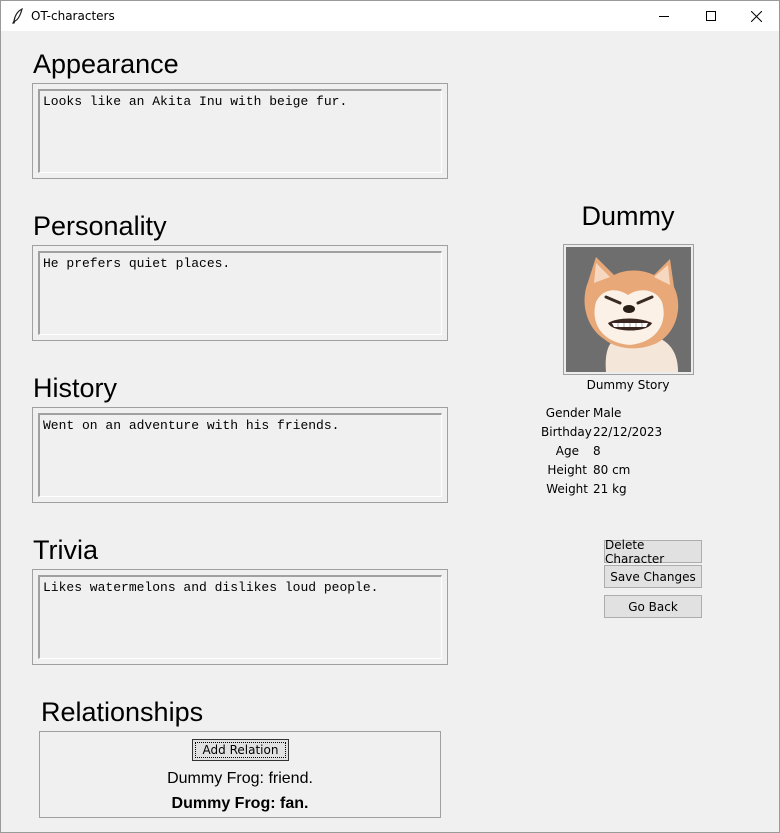 The height and width of the screenshot is (833, 780). What do you see at coordinates (240, 803) in the screenshot?
I see `relationship-item: Dummy Frog: fan.` at bounding box center [240, 803].